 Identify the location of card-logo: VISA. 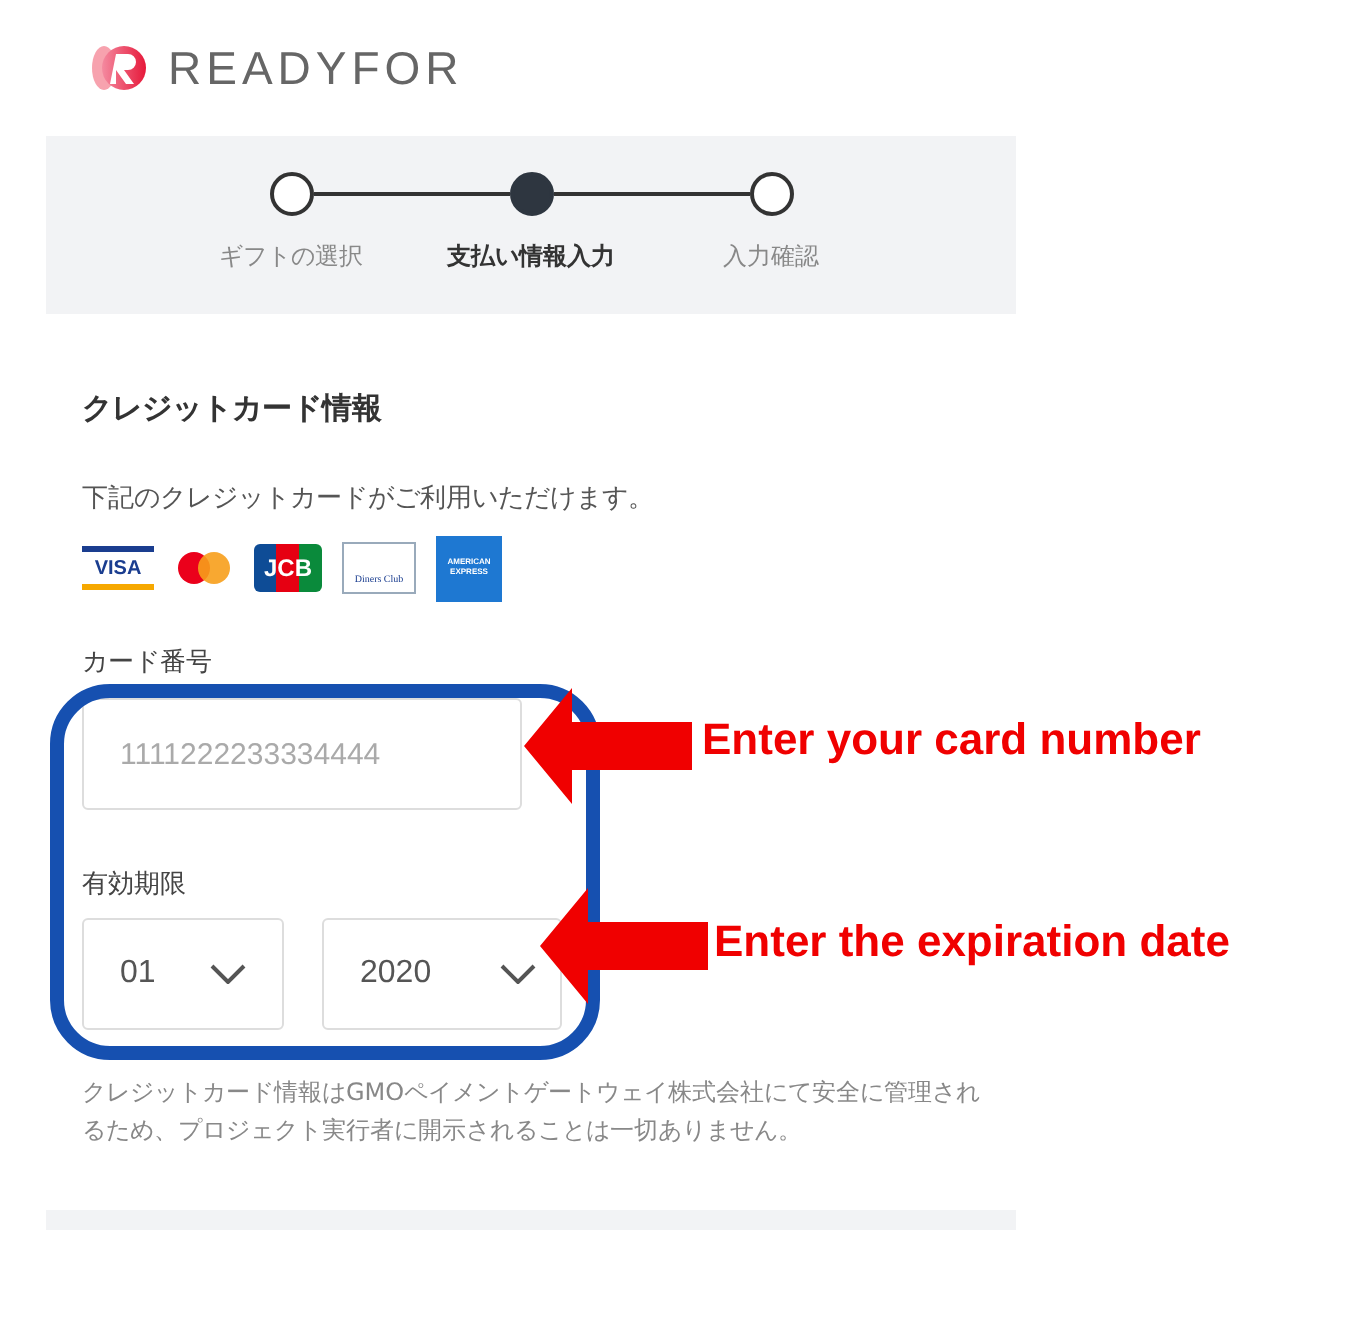
(118, 568).